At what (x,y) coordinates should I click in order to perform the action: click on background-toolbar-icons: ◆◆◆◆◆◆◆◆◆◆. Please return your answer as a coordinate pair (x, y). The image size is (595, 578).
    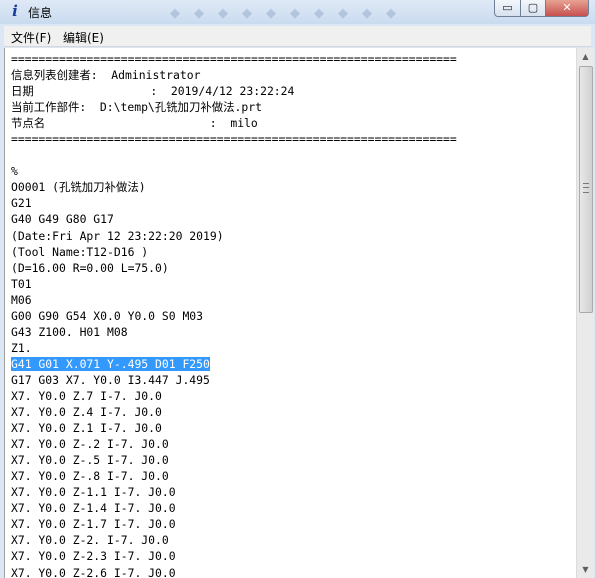
    Looking at the image, I should click on (290, 12).